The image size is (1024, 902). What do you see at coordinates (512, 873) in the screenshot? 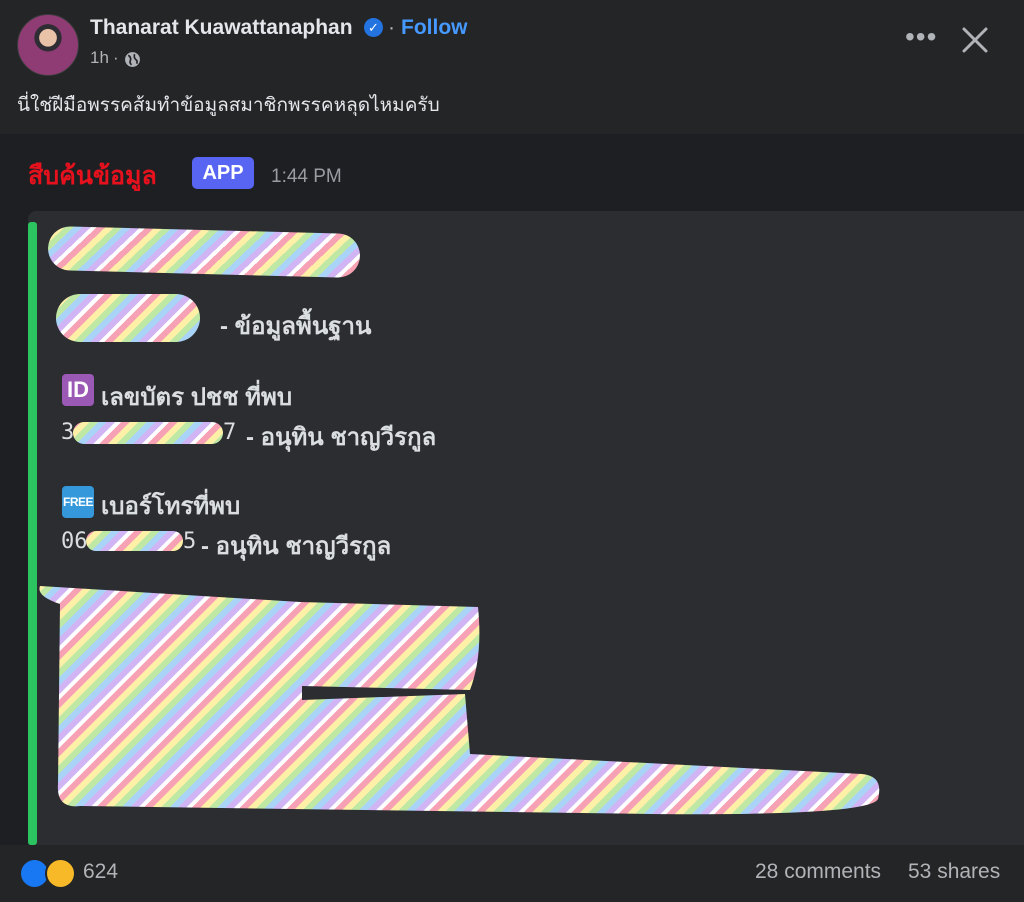
I see `post-footer: 624 28 comments 53 shares` at bounding box center [512, 873].